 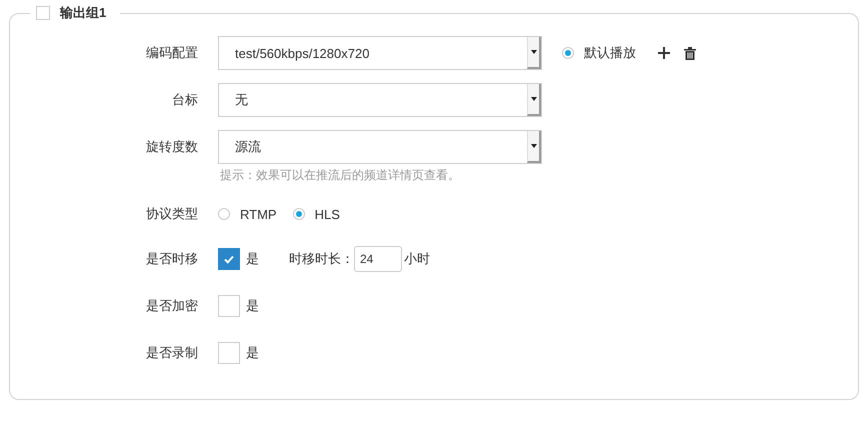 I want to click on plus-icon, so click(x=664, y=53).